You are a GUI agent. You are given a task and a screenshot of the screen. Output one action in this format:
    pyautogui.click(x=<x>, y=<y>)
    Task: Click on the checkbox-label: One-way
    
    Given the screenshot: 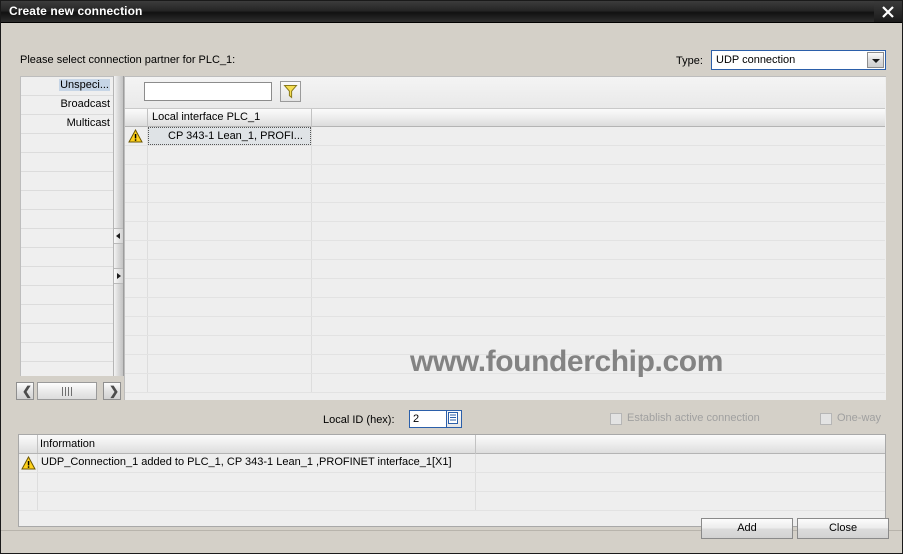 What is the action you would take?
    pyautogui.click(x=859, y=418)
    